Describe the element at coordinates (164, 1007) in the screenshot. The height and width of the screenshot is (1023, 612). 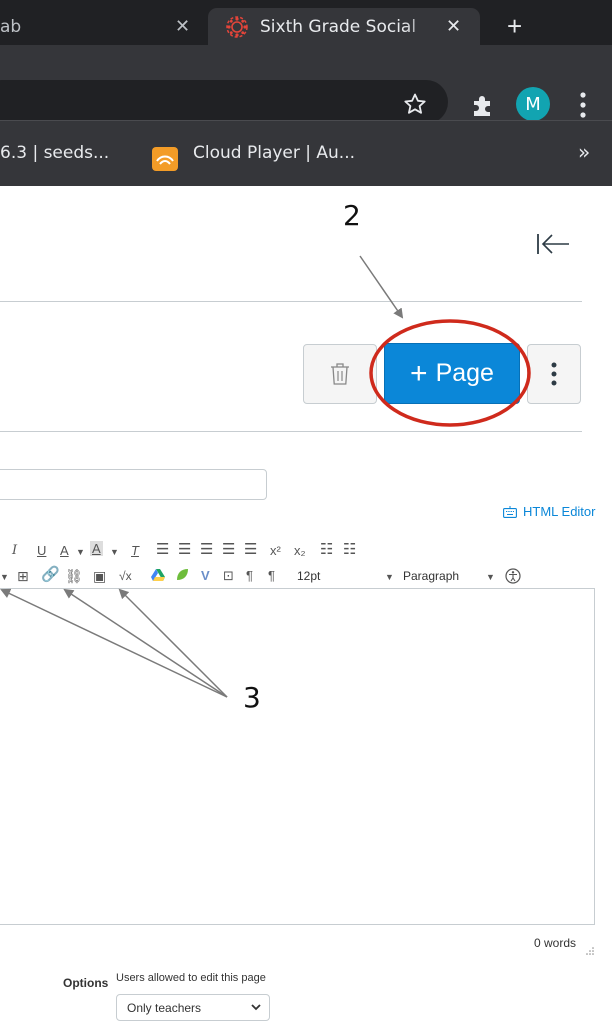
I see `edit-permission-value: Only teachers` at that location.